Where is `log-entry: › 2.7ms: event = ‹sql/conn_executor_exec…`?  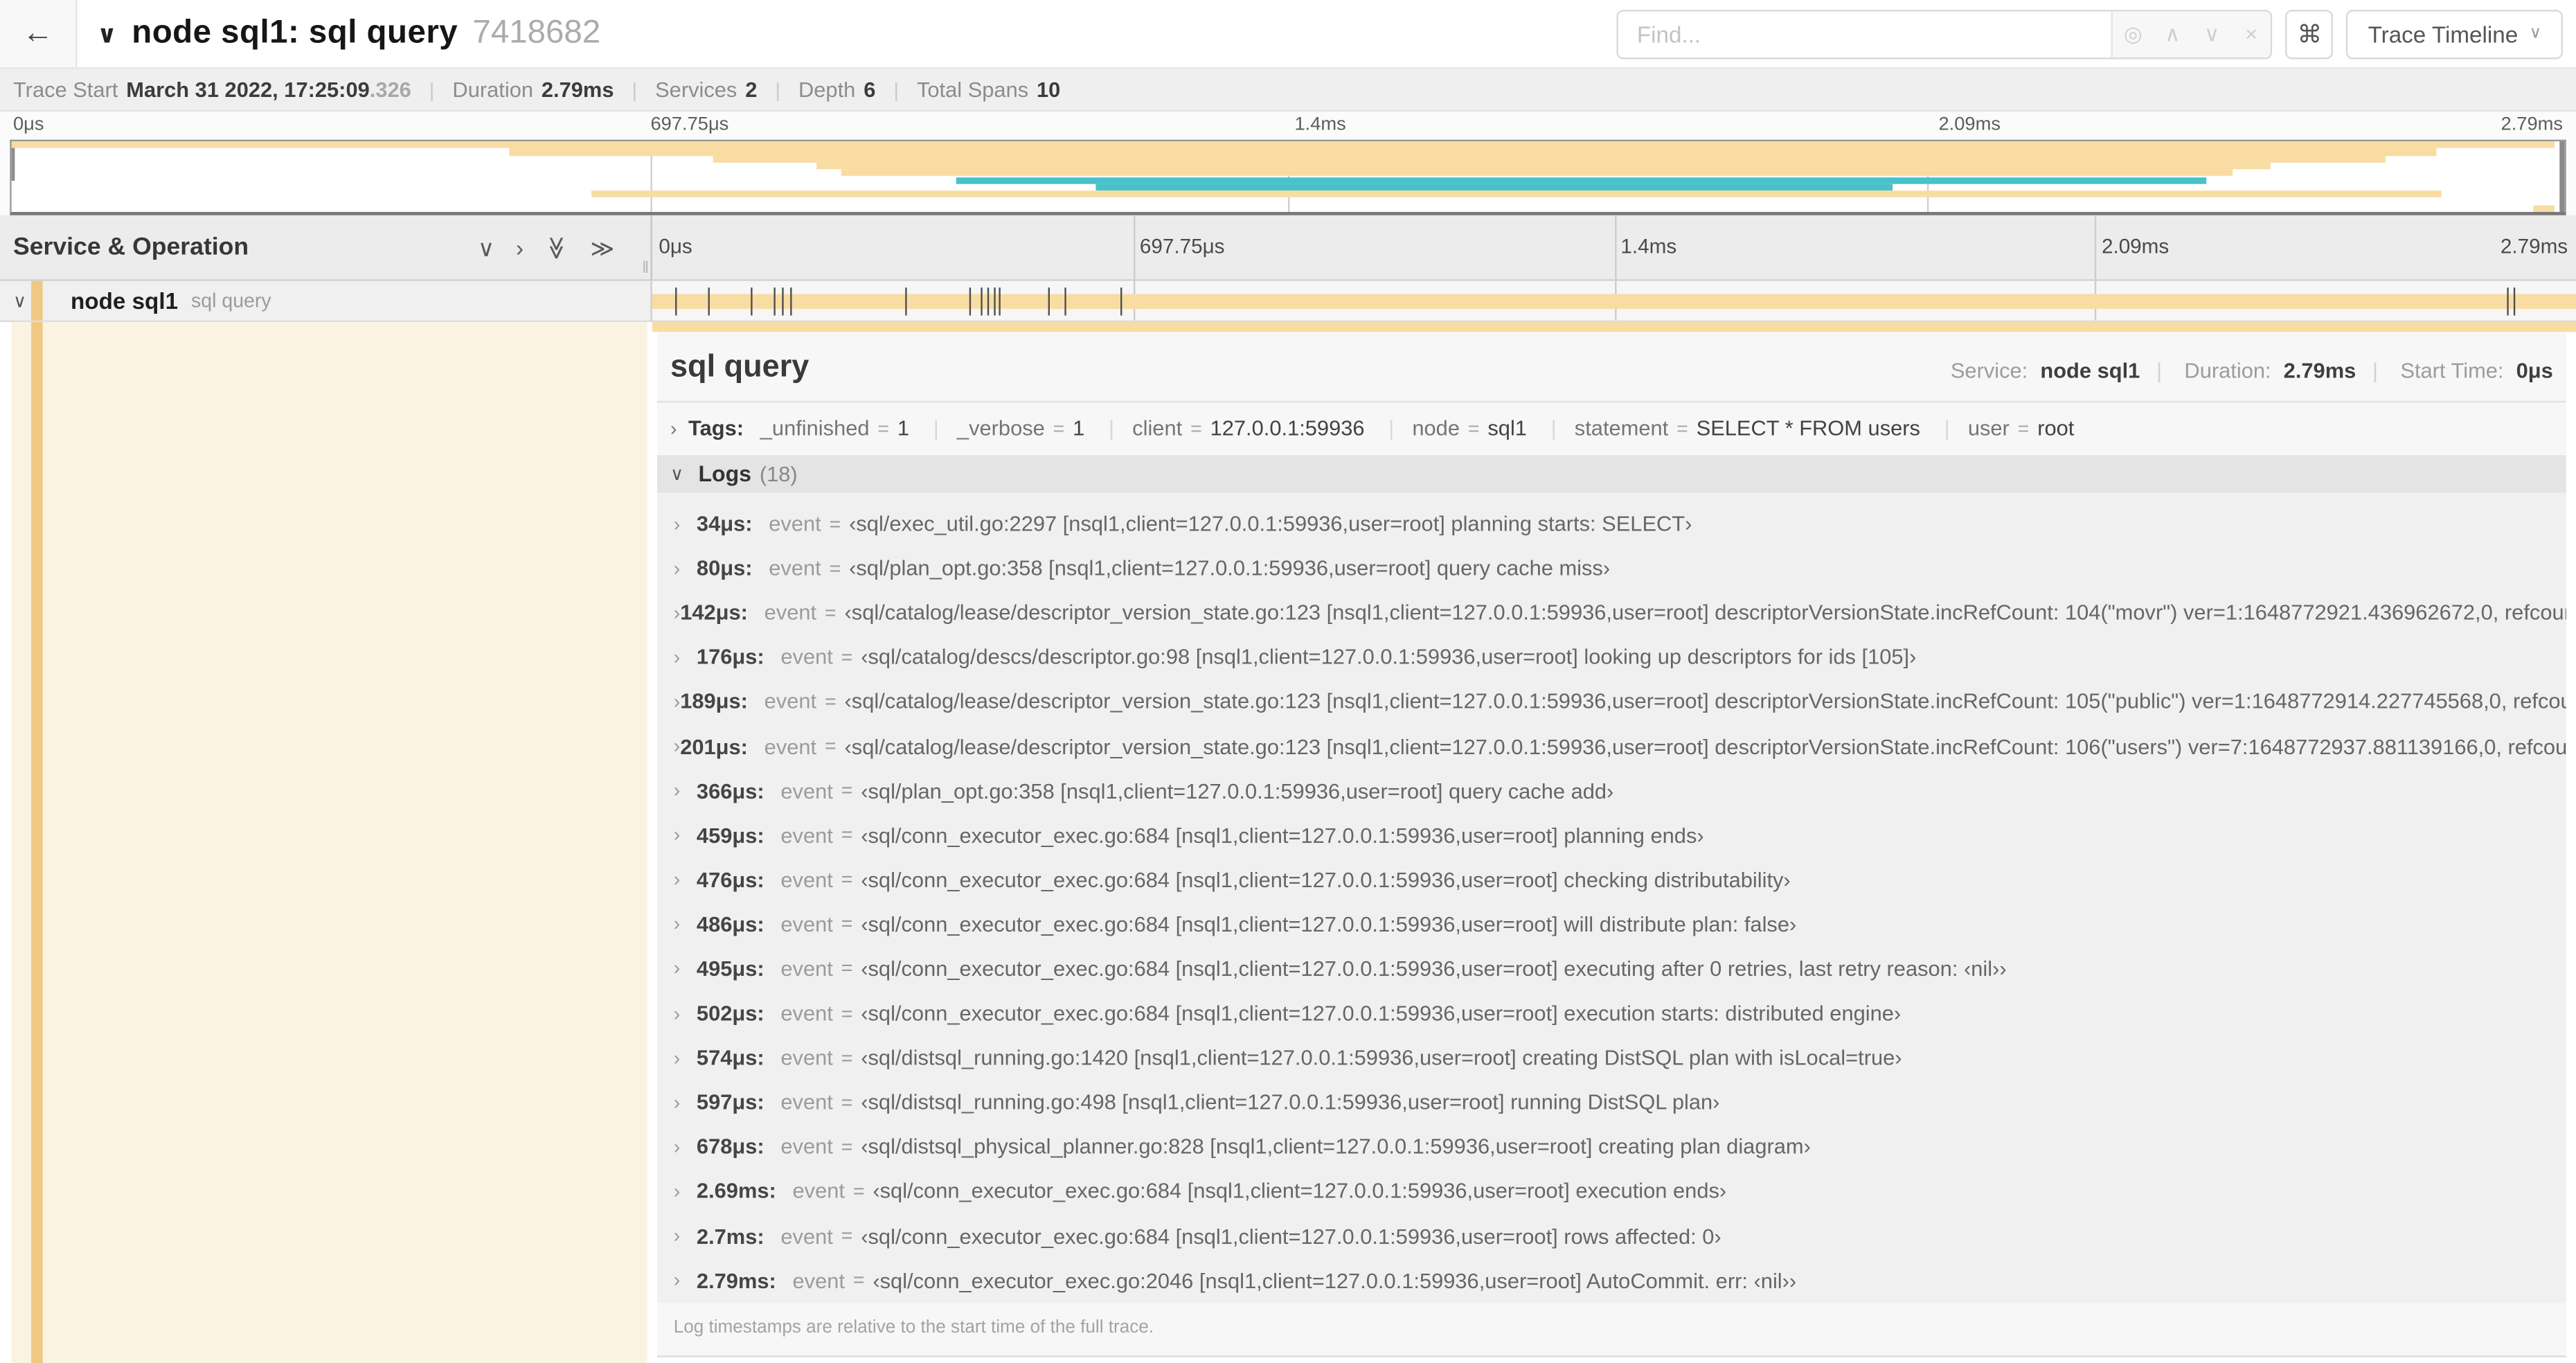
log-entry: › 2.7ms: event = ‹sql/conn_executor_exec… is located at coordinates (1612, 1236).